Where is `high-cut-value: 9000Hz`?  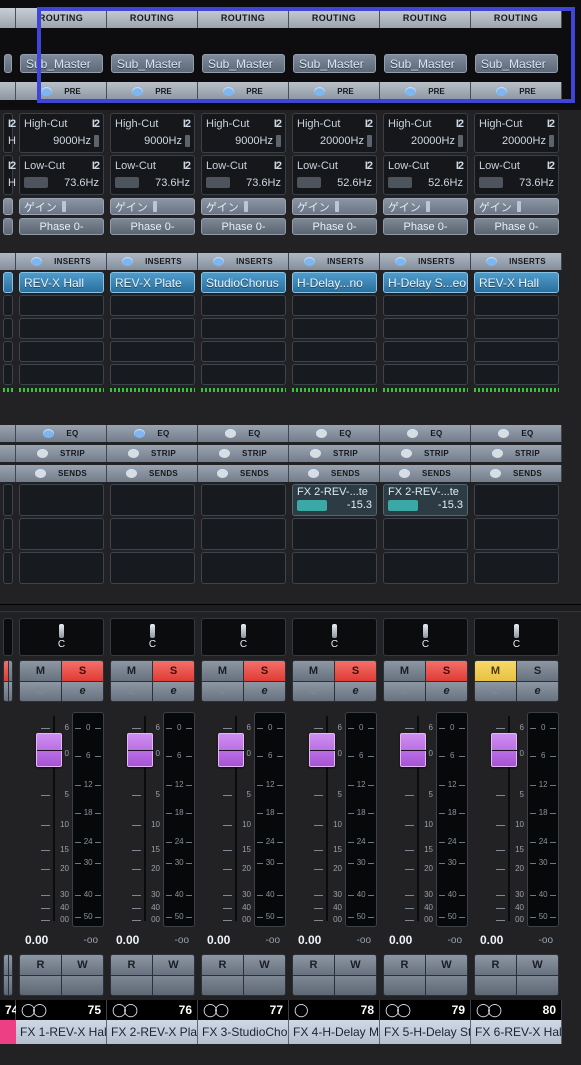
high-cut-value: 9000Hz is located at coordinates (72, 141).